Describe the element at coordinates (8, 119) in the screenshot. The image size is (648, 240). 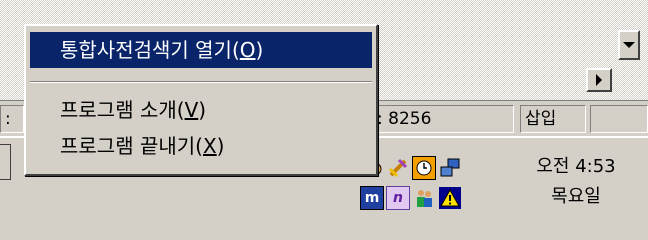
I see `status-left-text: :` at that location.